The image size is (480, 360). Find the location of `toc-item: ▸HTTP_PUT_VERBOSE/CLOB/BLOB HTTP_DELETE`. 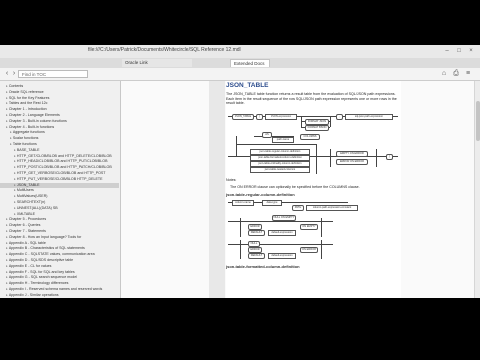

toc-item: ▸HTTP_PUT_VERBOSE/CLOB/BLOB HTTP_DELETE is located at coordinates (59, 179).